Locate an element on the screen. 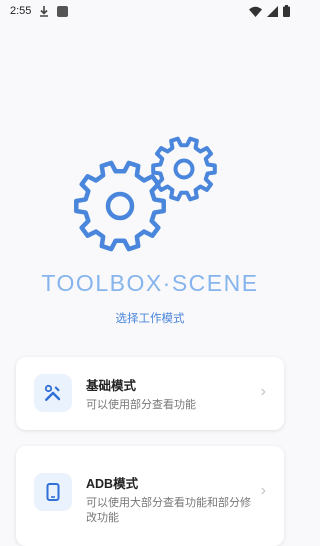  app-title: TOOLBOX·SCENE is located at coordinates (150, 283).